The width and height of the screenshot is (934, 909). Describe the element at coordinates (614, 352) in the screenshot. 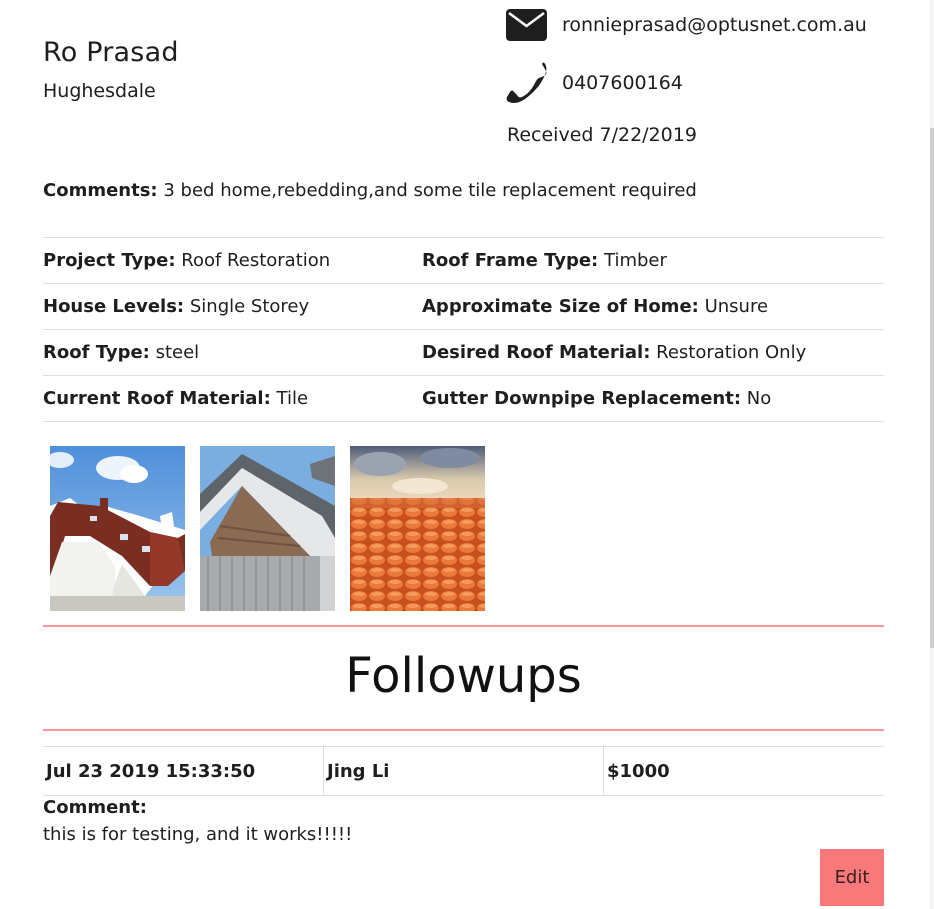

I see `detail-desired-material: Desired Roof Material: Restoration Only` at that location.